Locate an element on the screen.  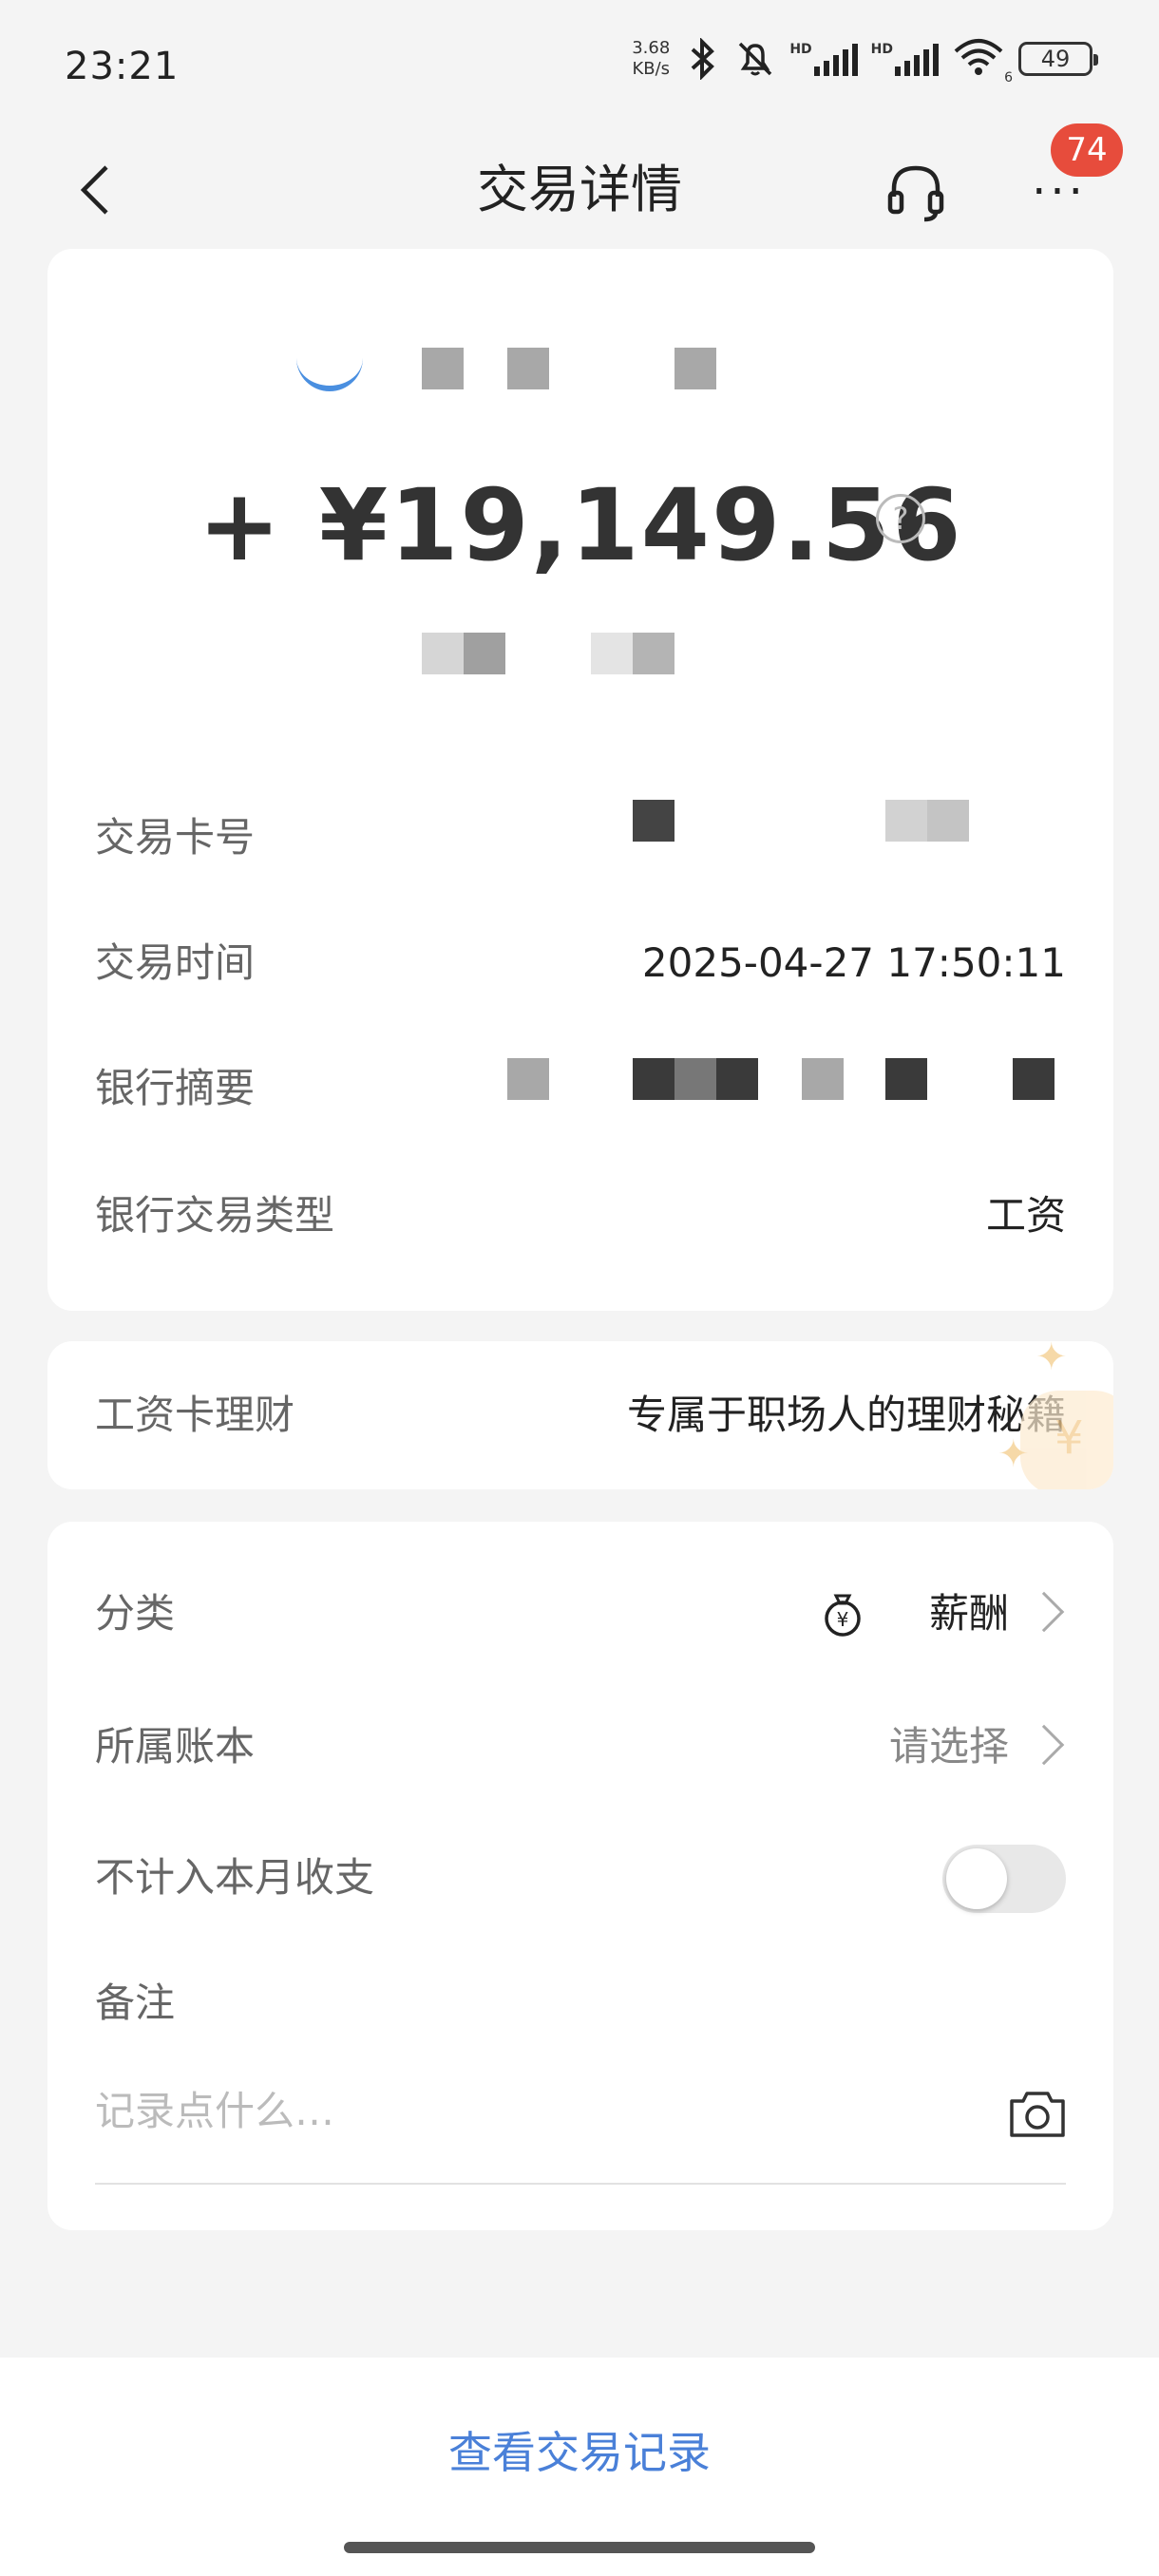
detail-row-bank-summary: 银行摘要 is located at coordinates (580, 1089).